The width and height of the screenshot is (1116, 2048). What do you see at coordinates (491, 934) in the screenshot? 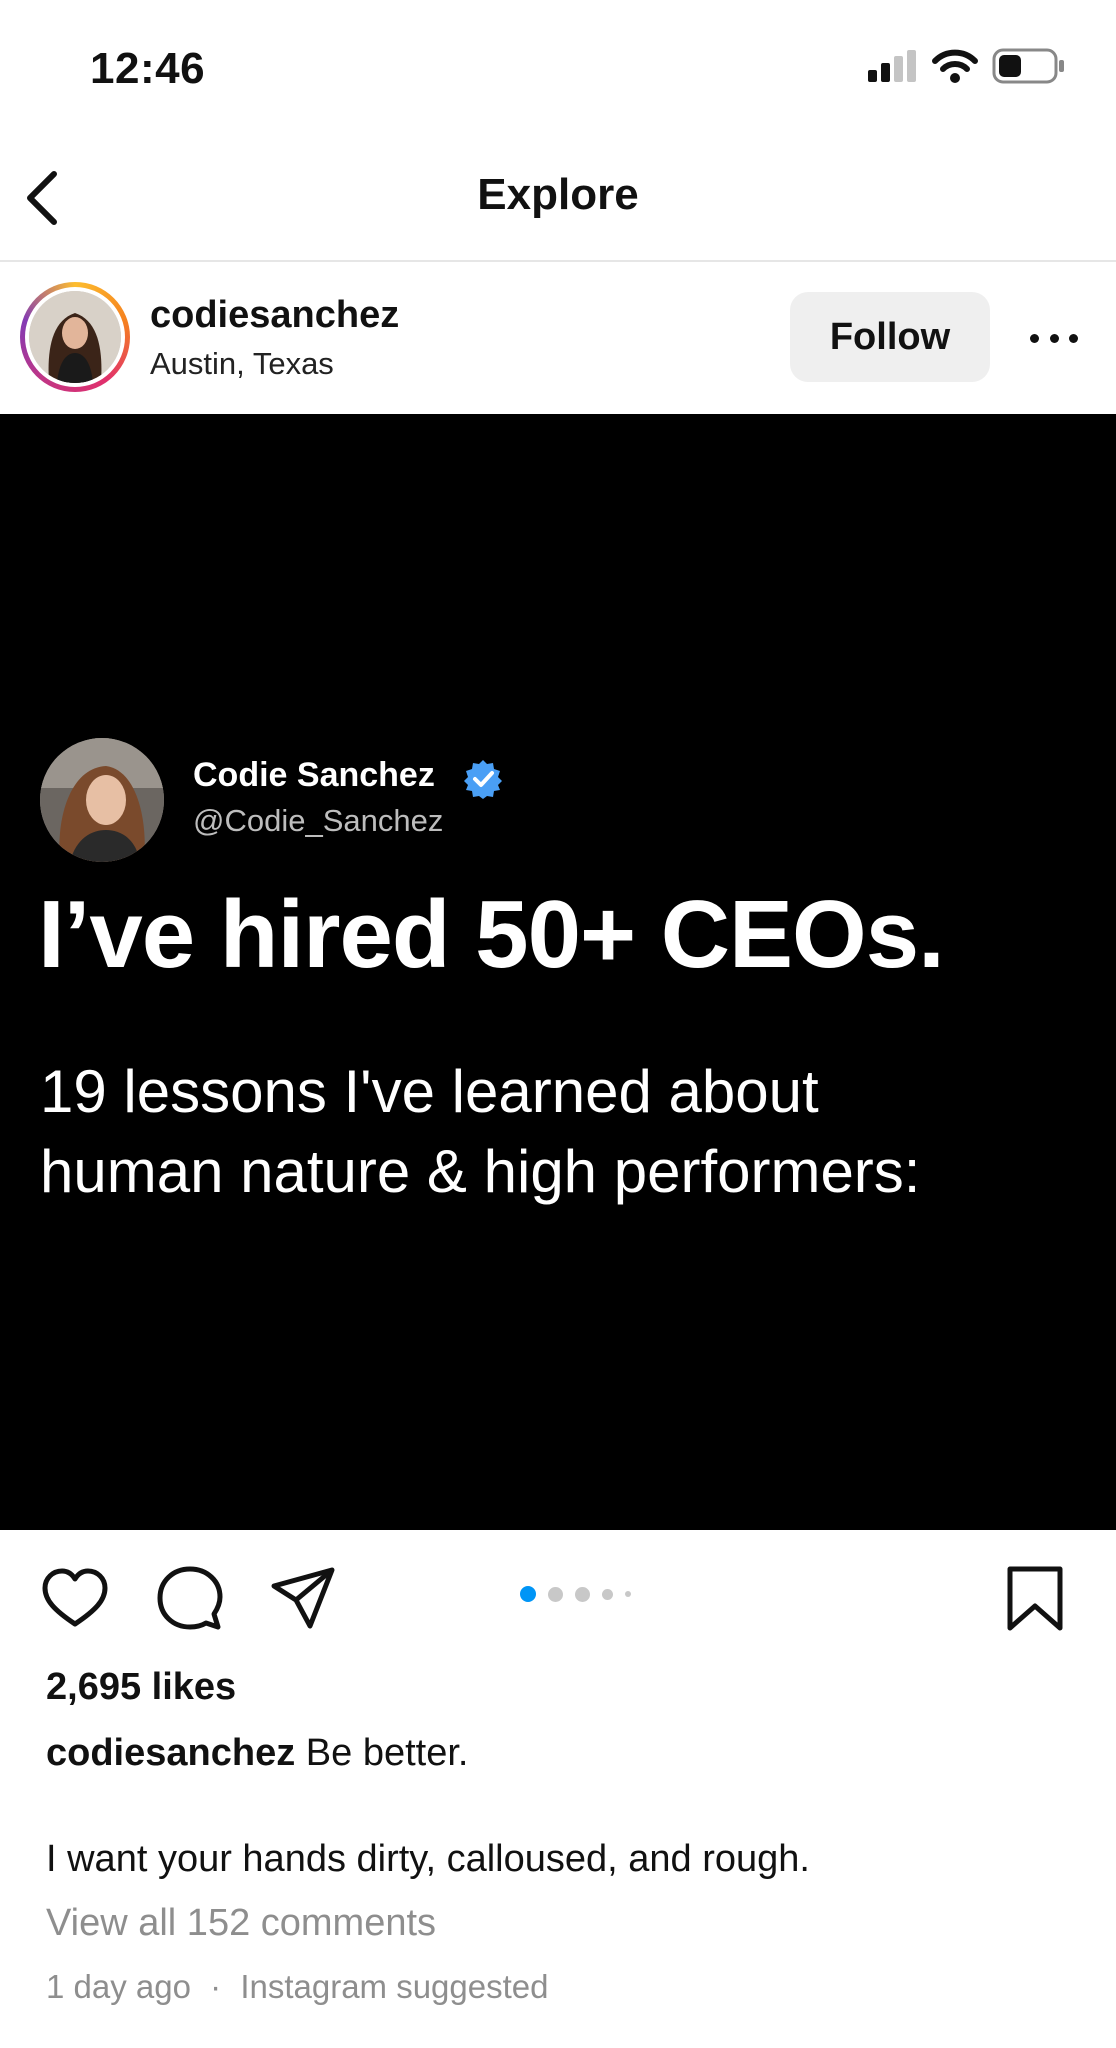
I see `media-headline: I’ve hired 50+ CEOs.` at bounding box center [491, 934].